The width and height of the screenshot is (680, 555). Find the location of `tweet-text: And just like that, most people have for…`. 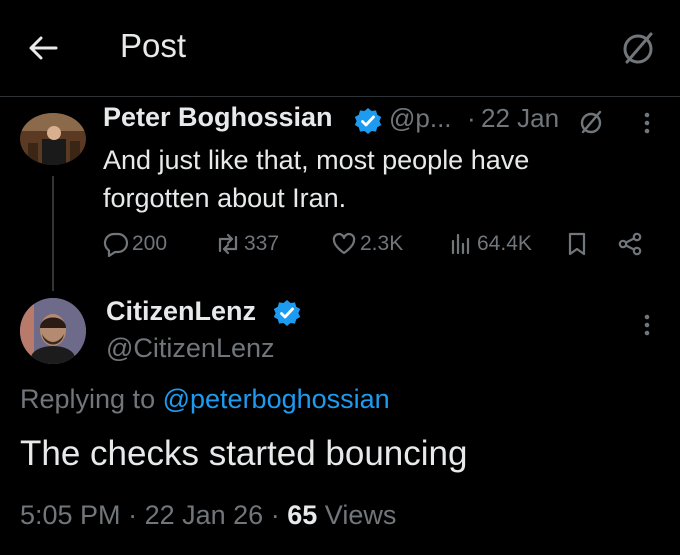

tweet-text: And just like that, most people have for… is located at coordinates (316, 179).